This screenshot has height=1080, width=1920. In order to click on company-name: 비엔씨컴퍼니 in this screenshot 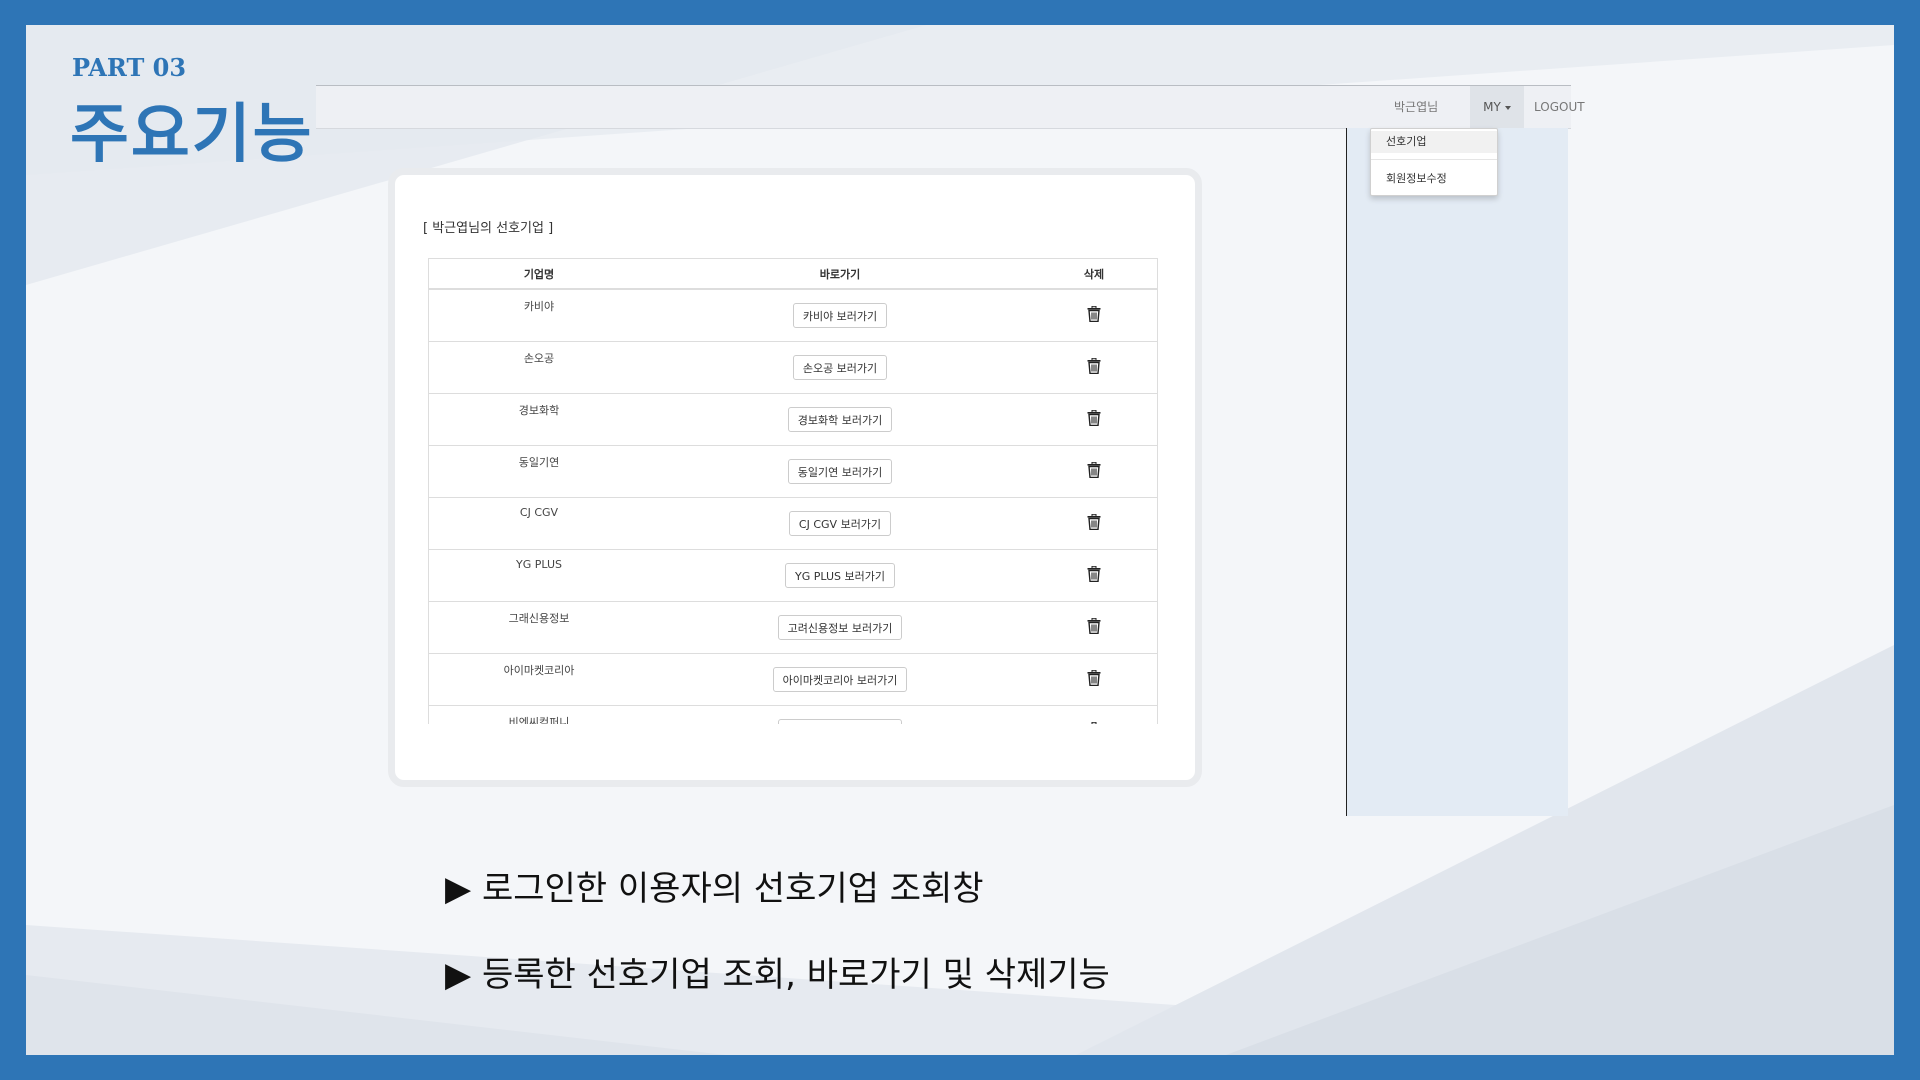, I will do `click(539, 714)`.